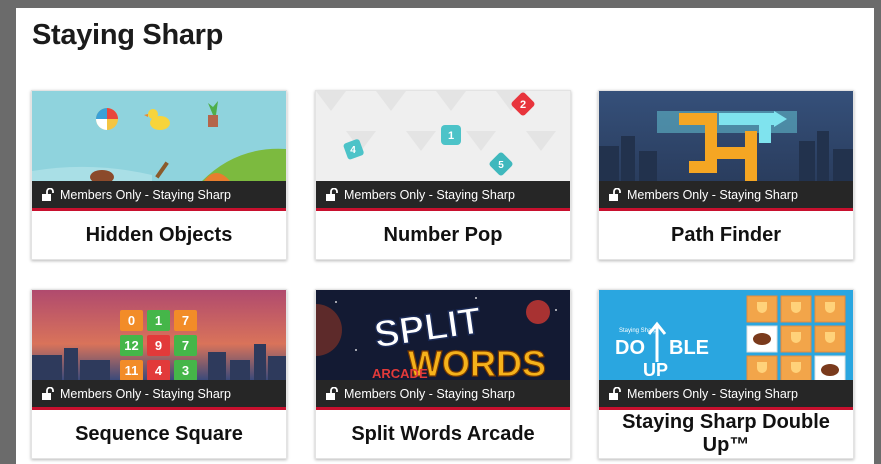  Describe the element at coordinates (159, 335) in the screenshot. I see `sequence-square-thumbnail: 0 1 7 12 9 7 11 4 3` at that location.